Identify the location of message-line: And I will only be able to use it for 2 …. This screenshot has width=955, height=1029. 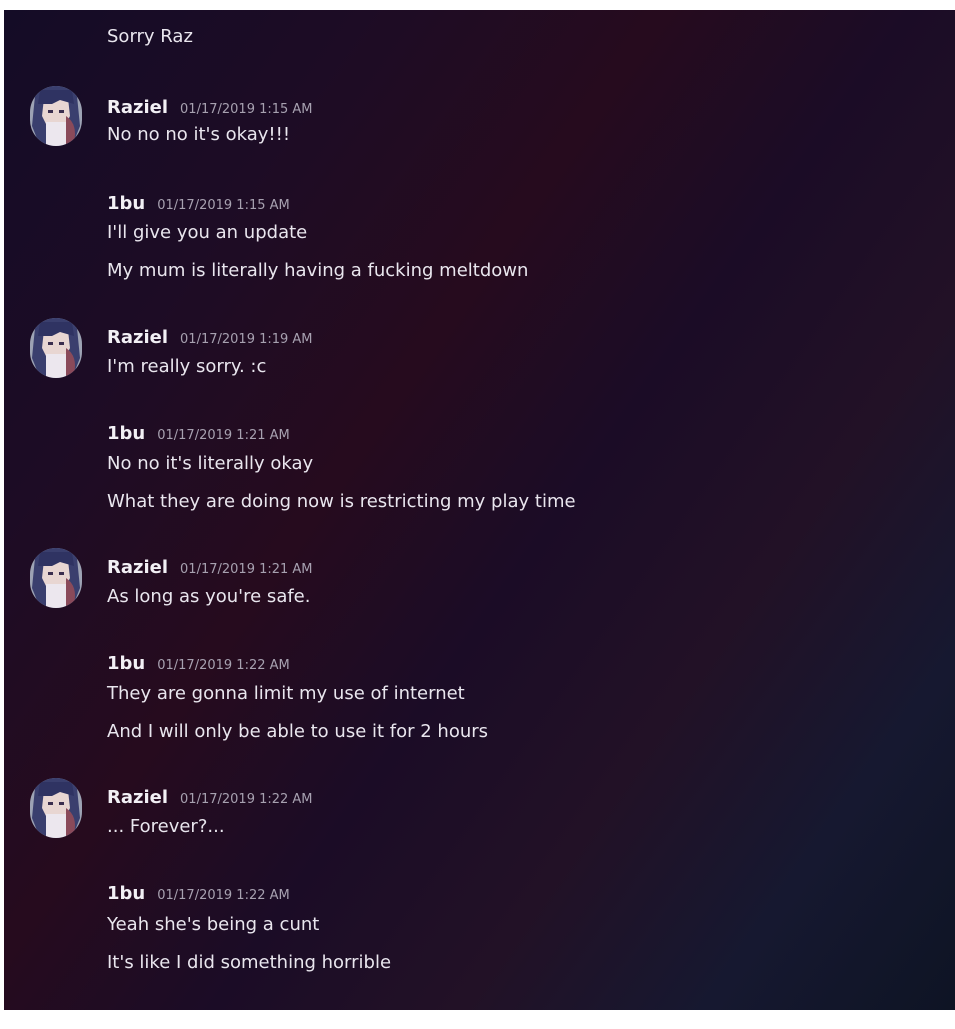
(298, 731).